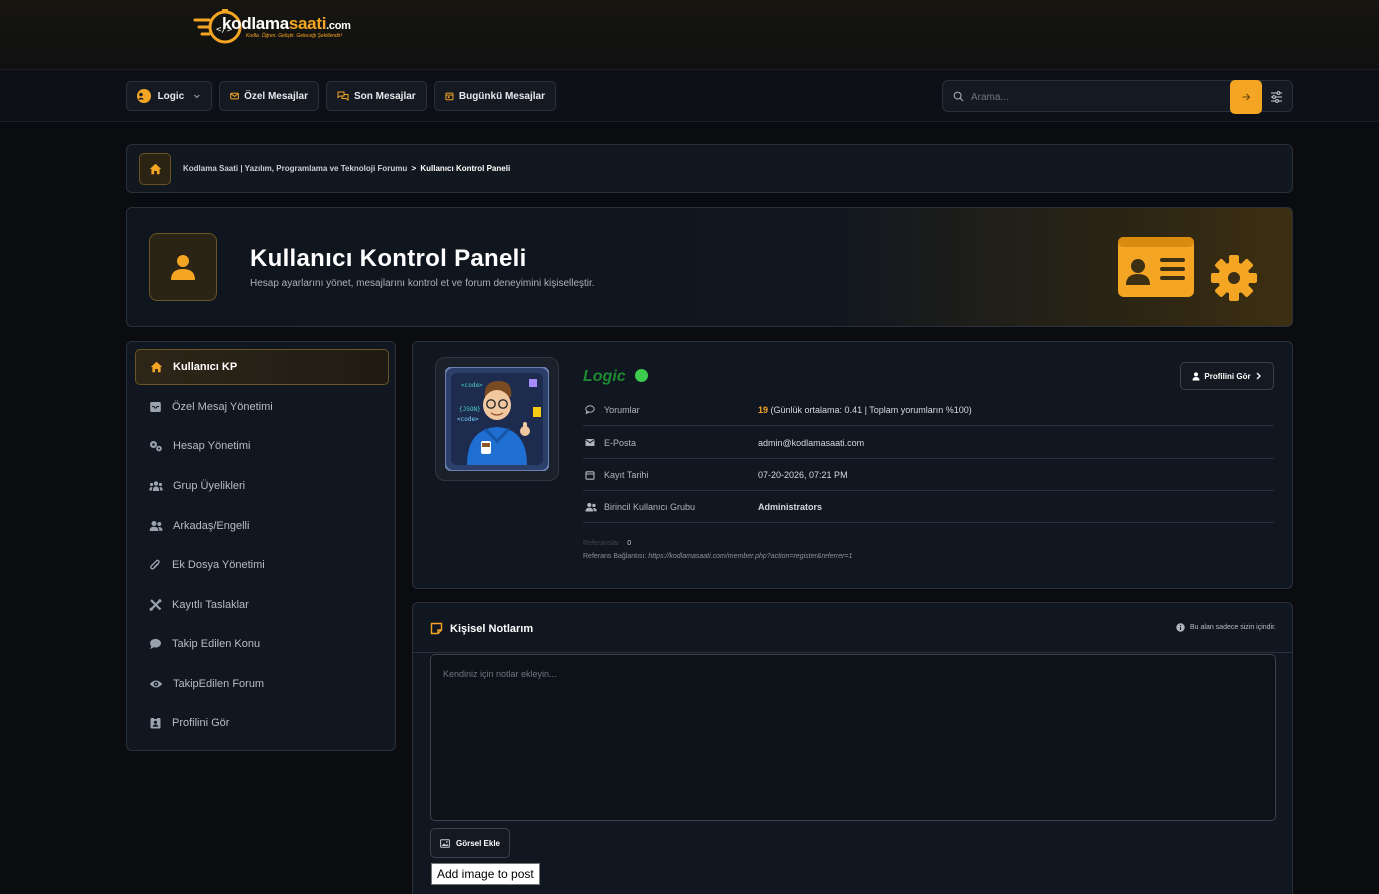 This screenshot has width=1379, height=894. What do you see at coordinates (343, 96) in the screenshot?
I see `comments-icon` at bounding box center [343, 96].